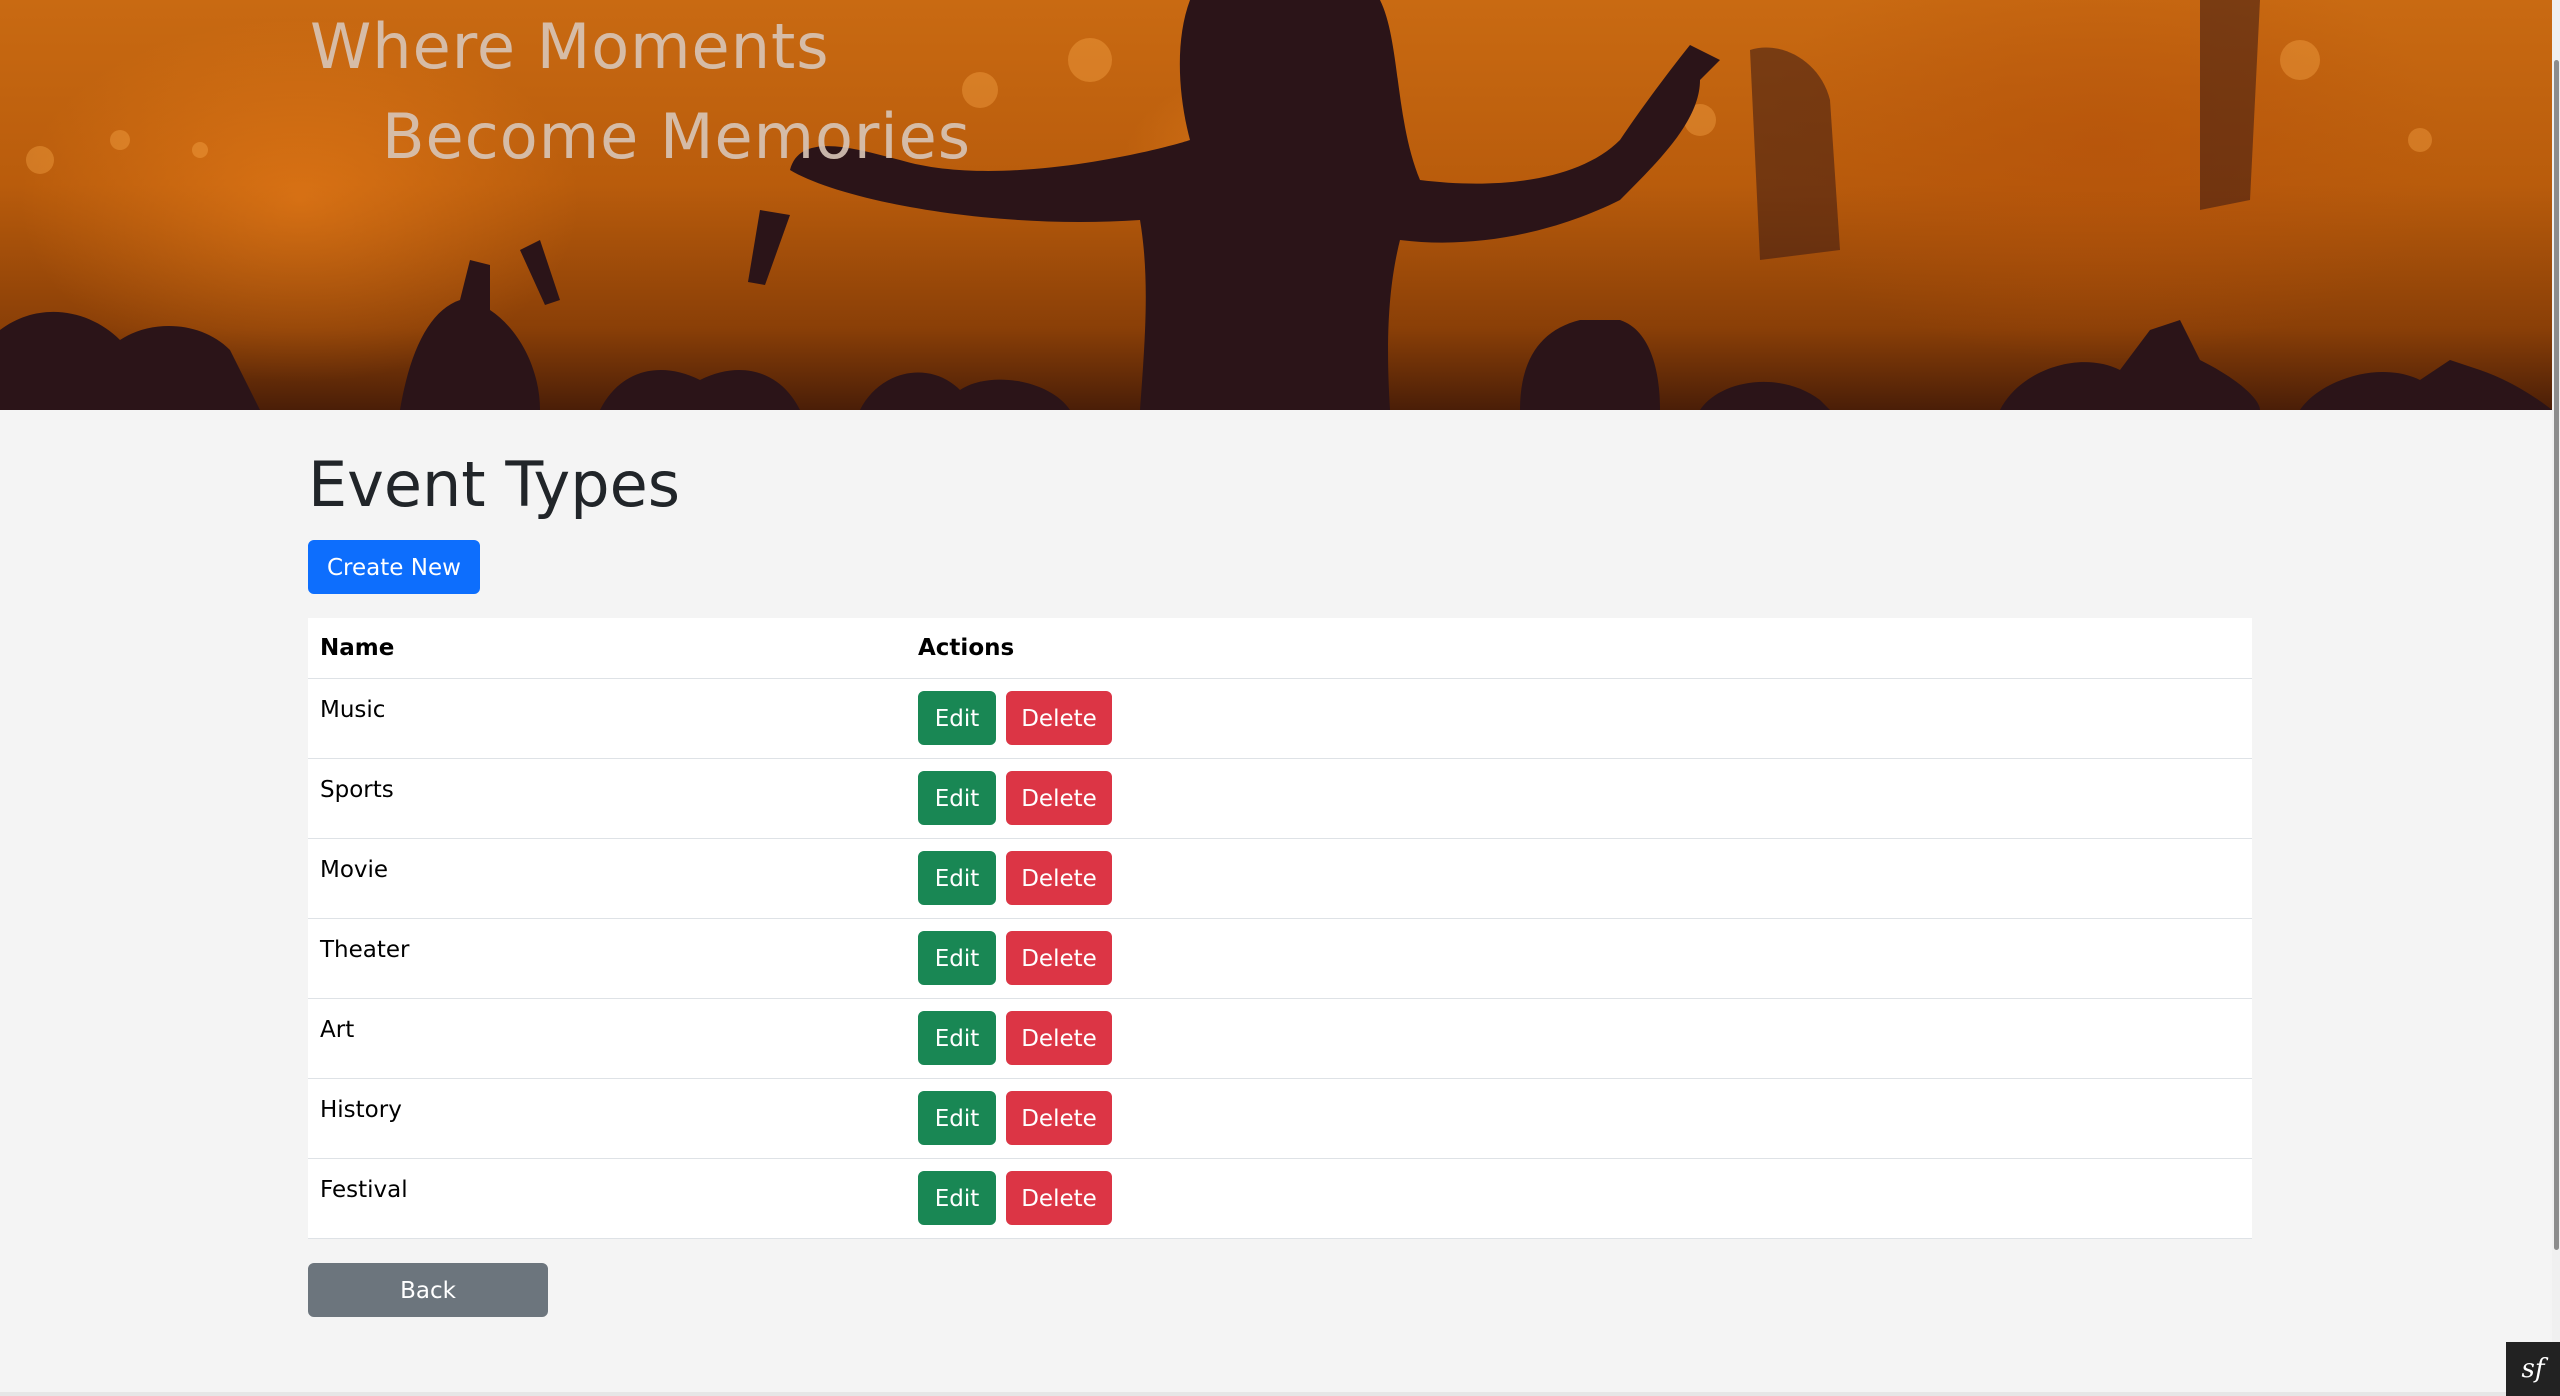 The image size is (2560, 1396). I want to click on scrollbar-thumb, so click(2556, 655).